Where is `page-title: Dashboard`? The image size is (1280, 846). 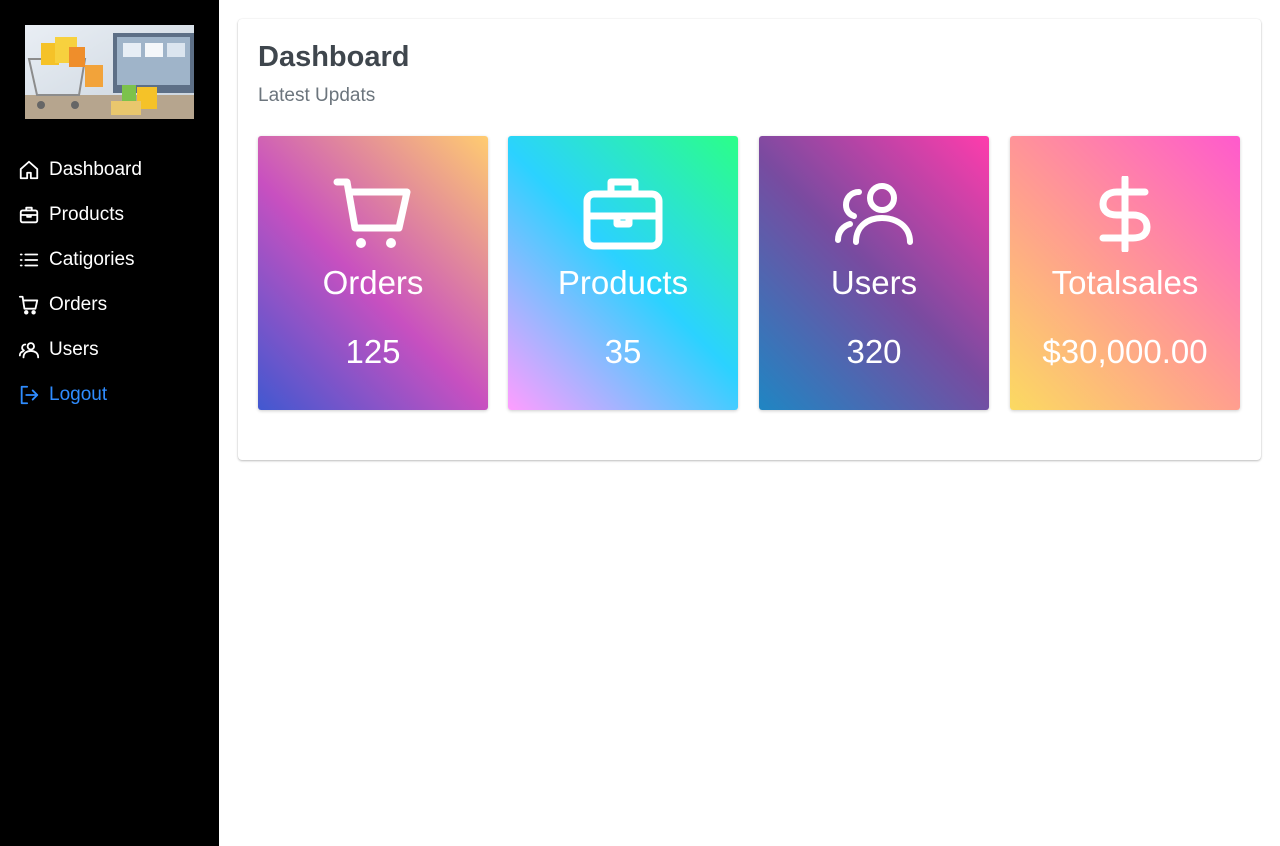
page-title: Dashboard is located at coordinates (334, 57).